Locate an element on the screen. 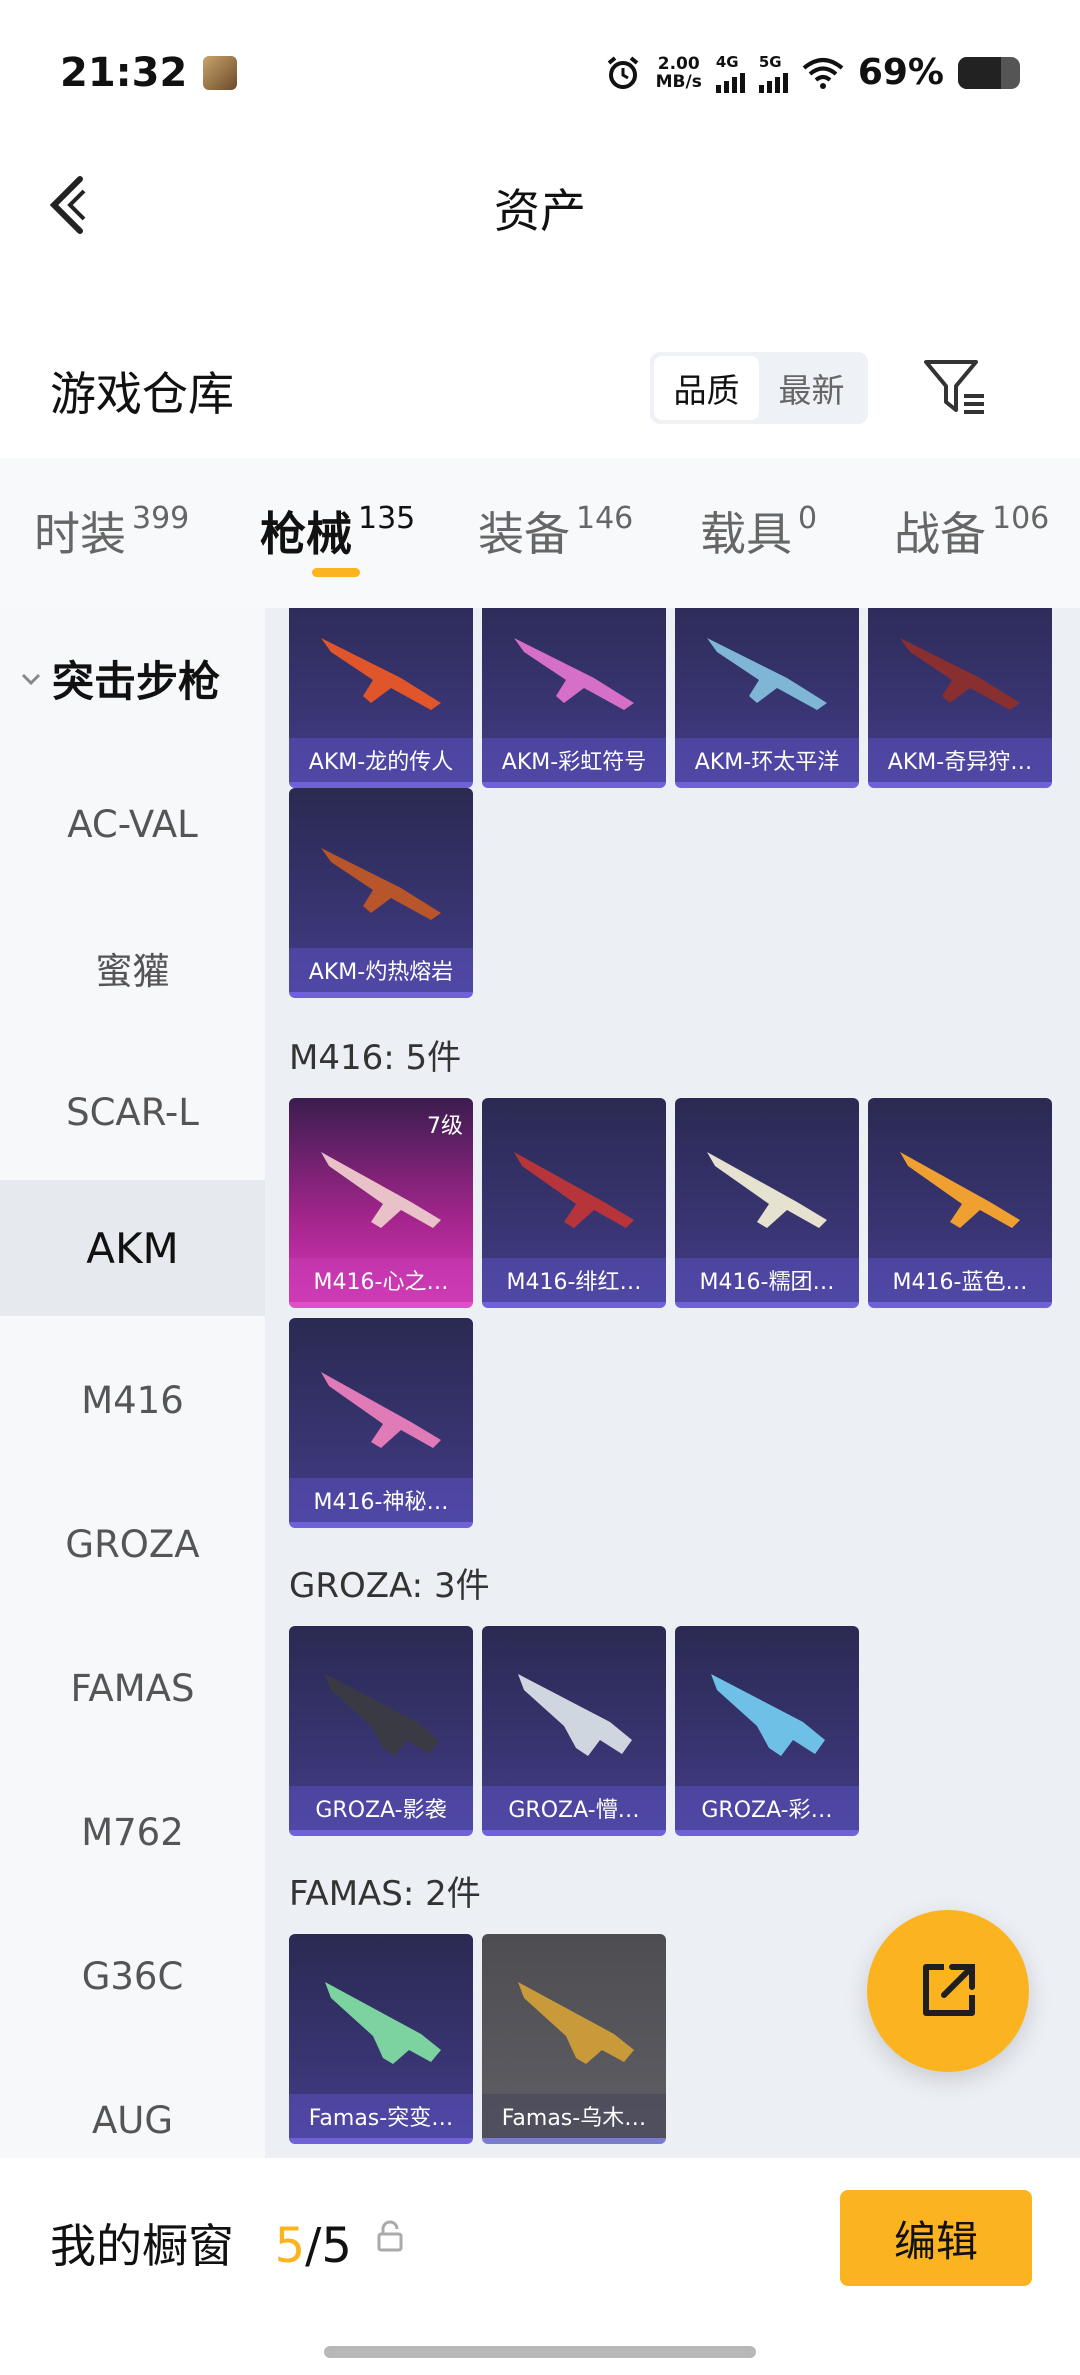  sort-toggle: 品质 最新 is located at coordinates (759, 388).